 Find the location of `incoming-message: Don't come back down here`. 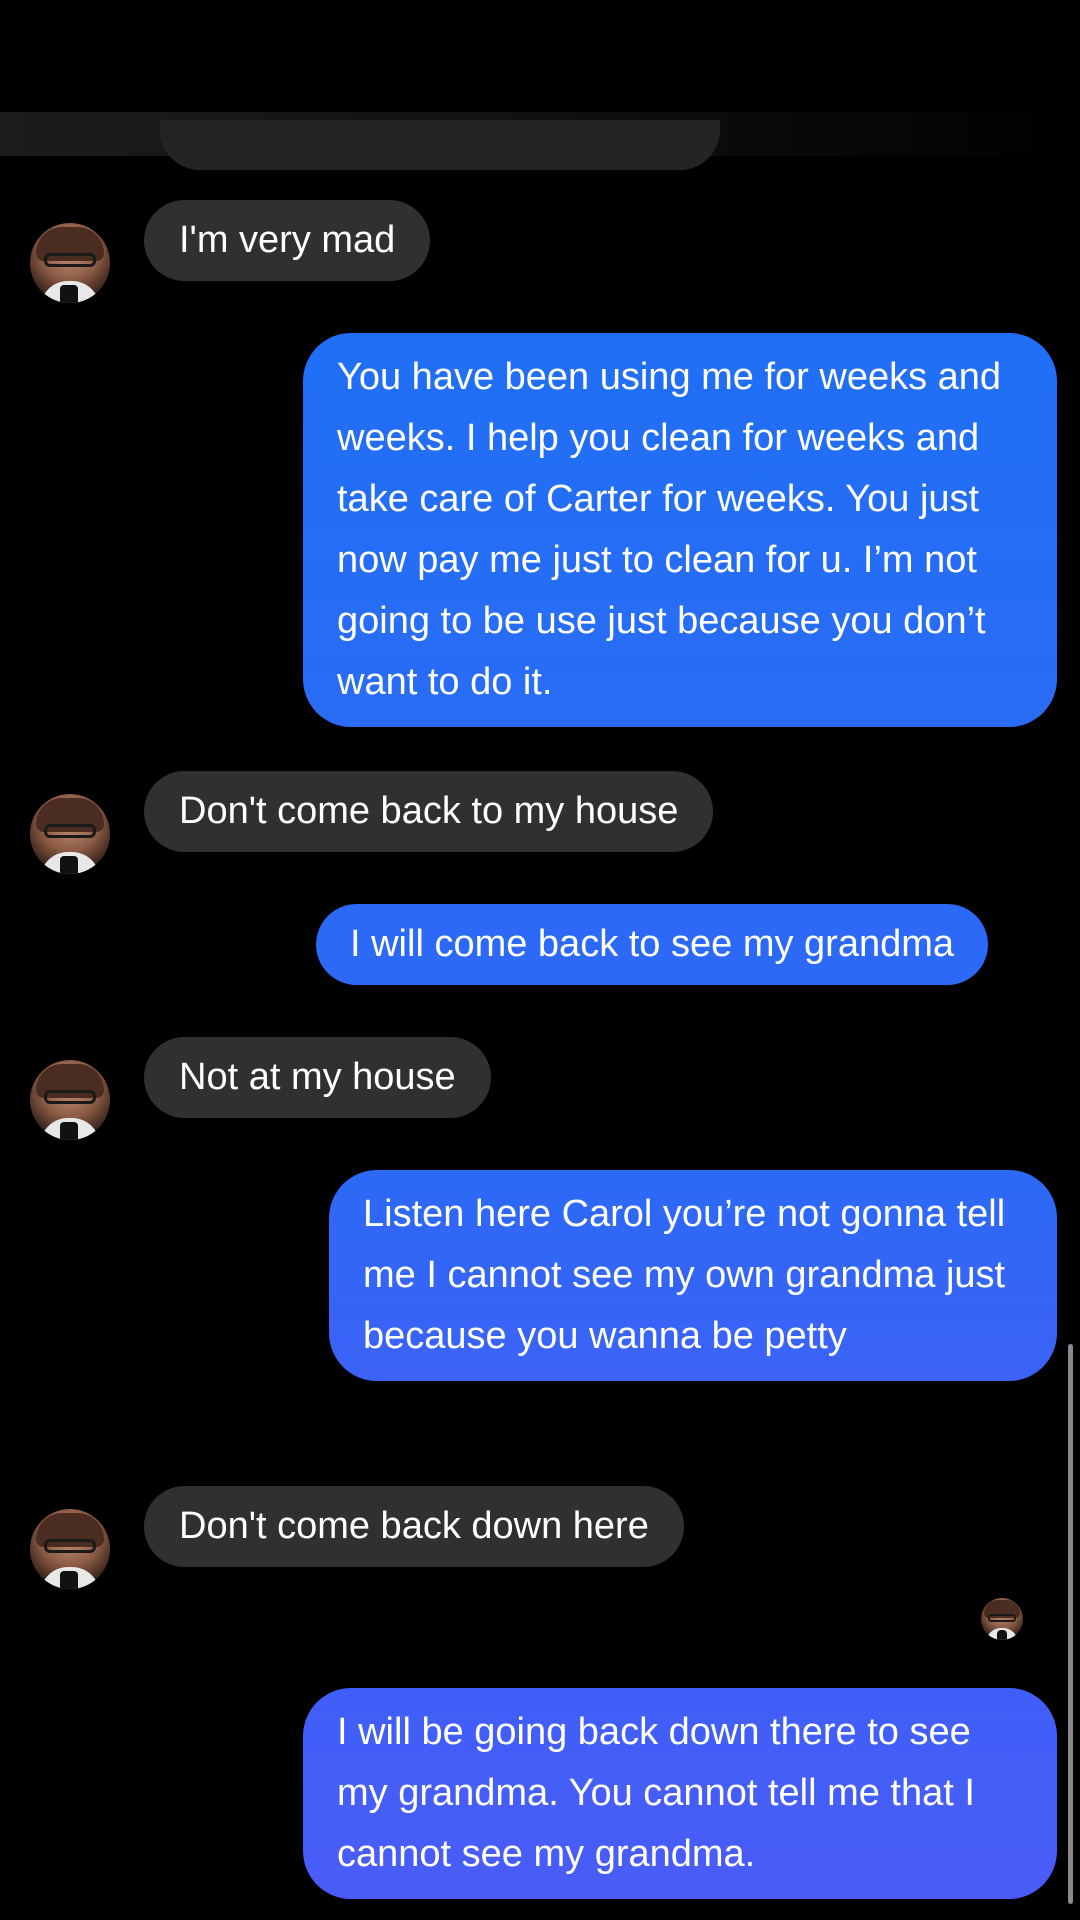

incoming-message: Don't come back down here is located at coordinates (414, 1526).